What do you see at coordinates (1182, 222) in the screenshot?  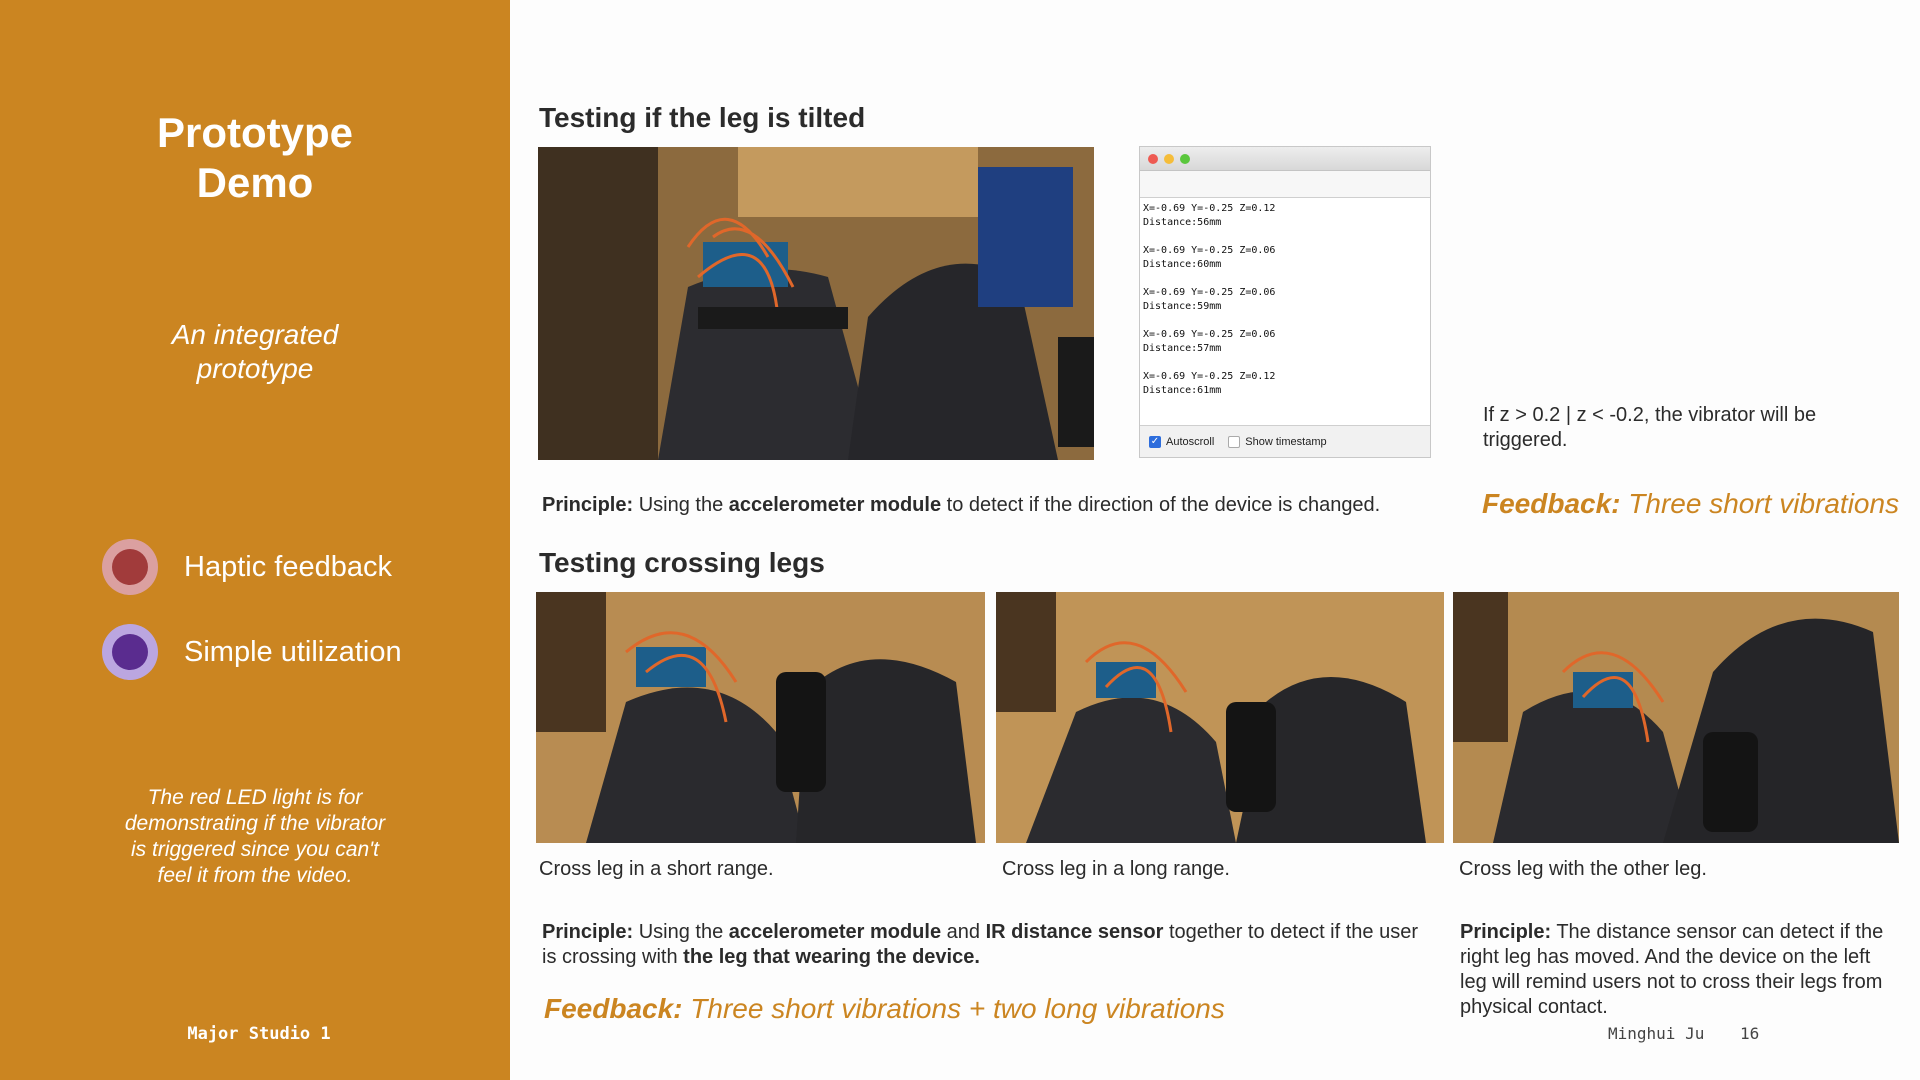 I see `serial-line: Distance:56mm` at bounding box center [1182, 222].